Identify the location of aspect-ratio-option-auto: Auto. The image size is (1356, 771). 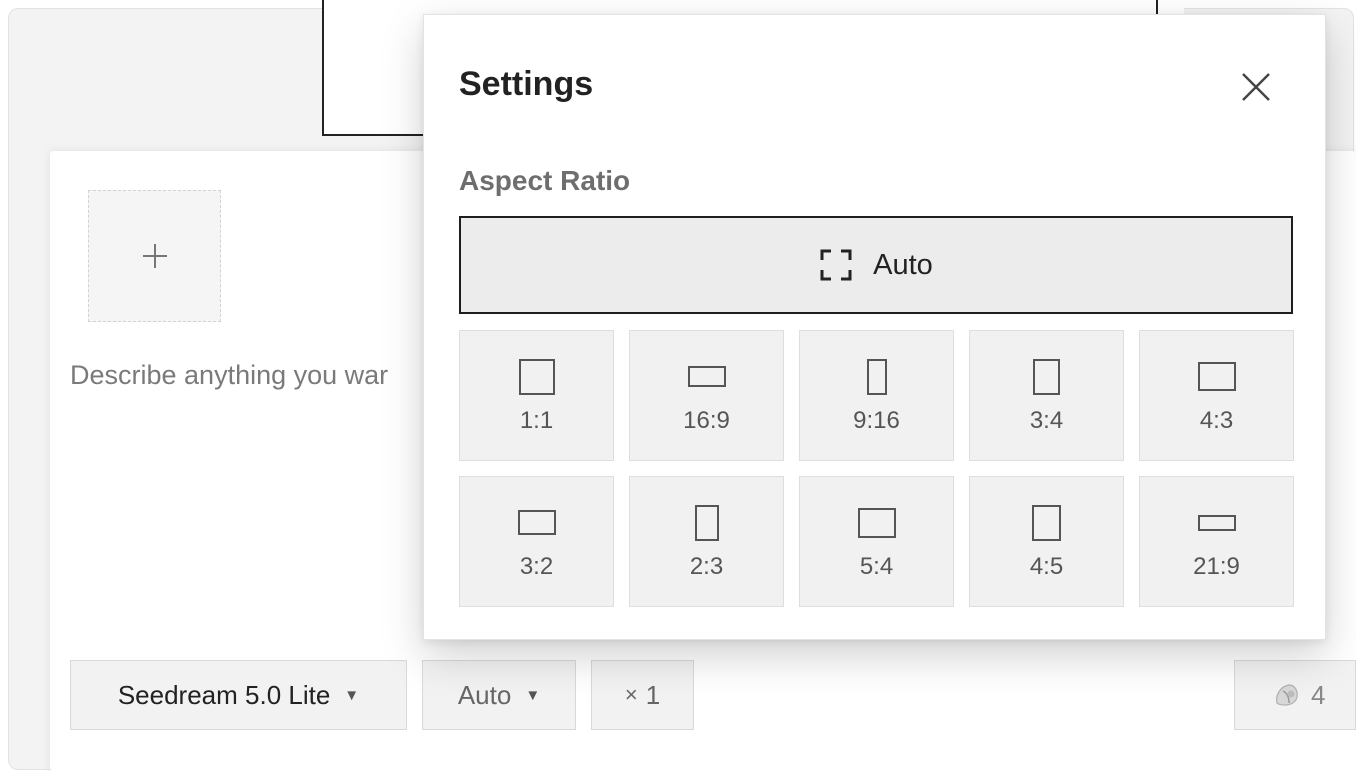
(876, 265).